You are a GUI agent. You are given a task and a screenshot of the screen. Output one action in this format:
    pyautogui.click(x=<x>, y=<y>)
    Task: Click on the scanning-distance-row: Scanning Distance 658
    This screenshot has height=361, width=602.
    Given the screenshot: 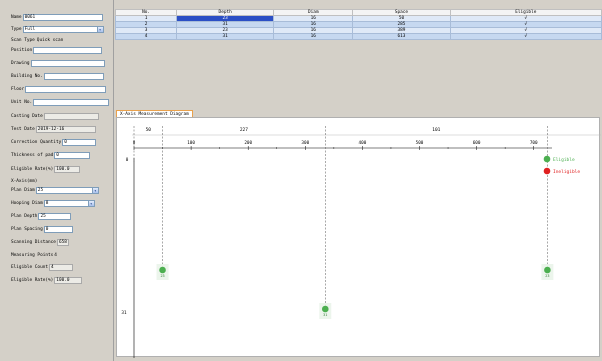 What is the action you would take?
    pyautogui.click(x=40, y=242)
    